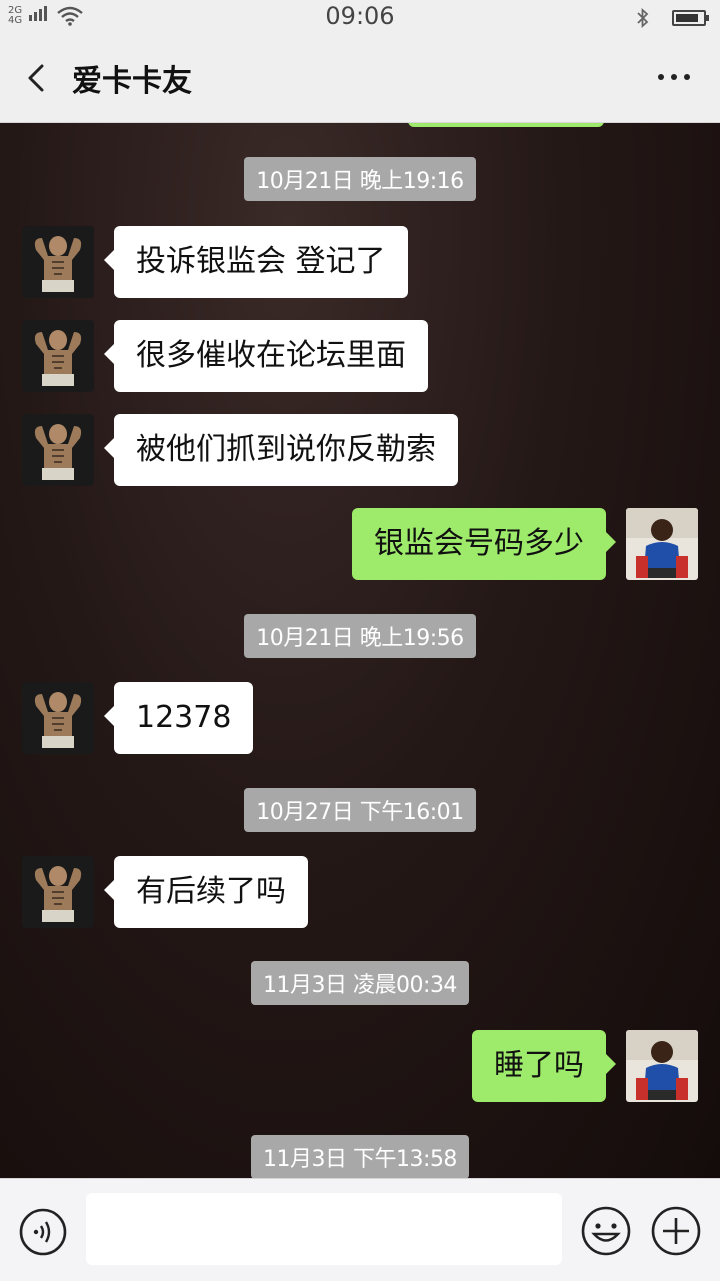 Image resolution: width=720 pixels, height=1281 pixels. I want to click on clock: 09:06, so click(360, 16).